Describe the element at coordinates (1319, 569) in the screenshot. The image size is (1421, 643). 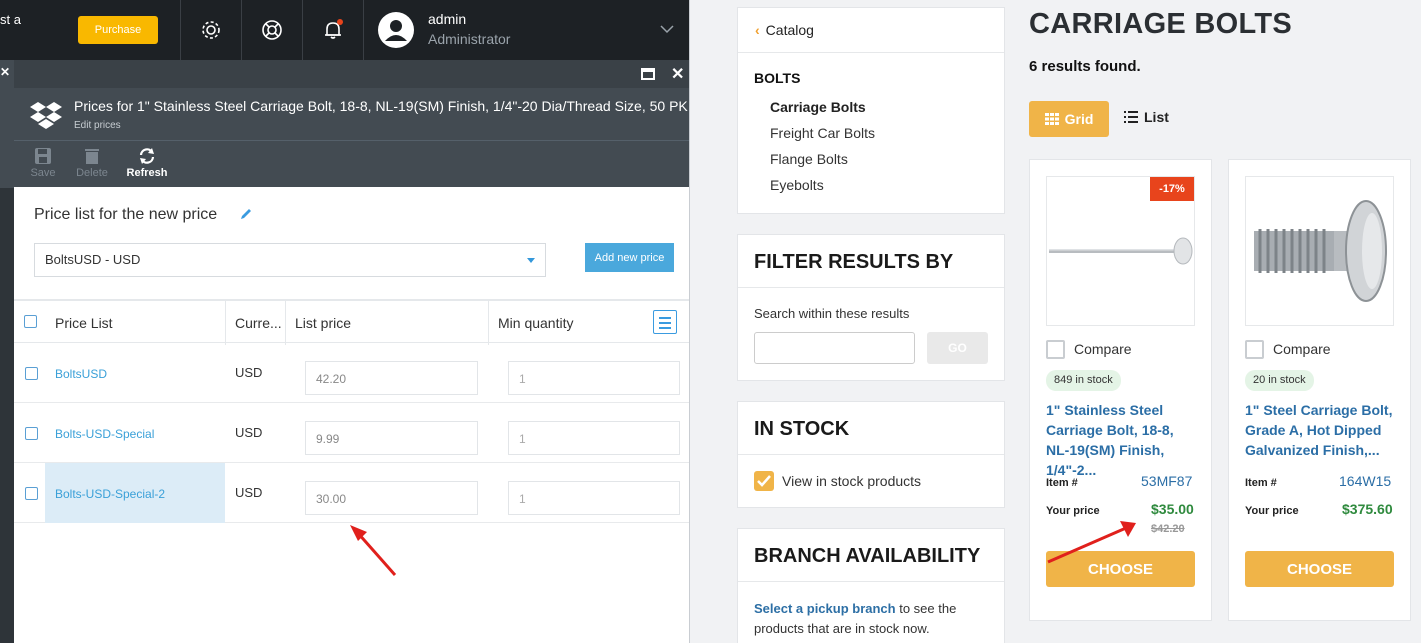
I see `choose-button: CHOOSE` at that location.